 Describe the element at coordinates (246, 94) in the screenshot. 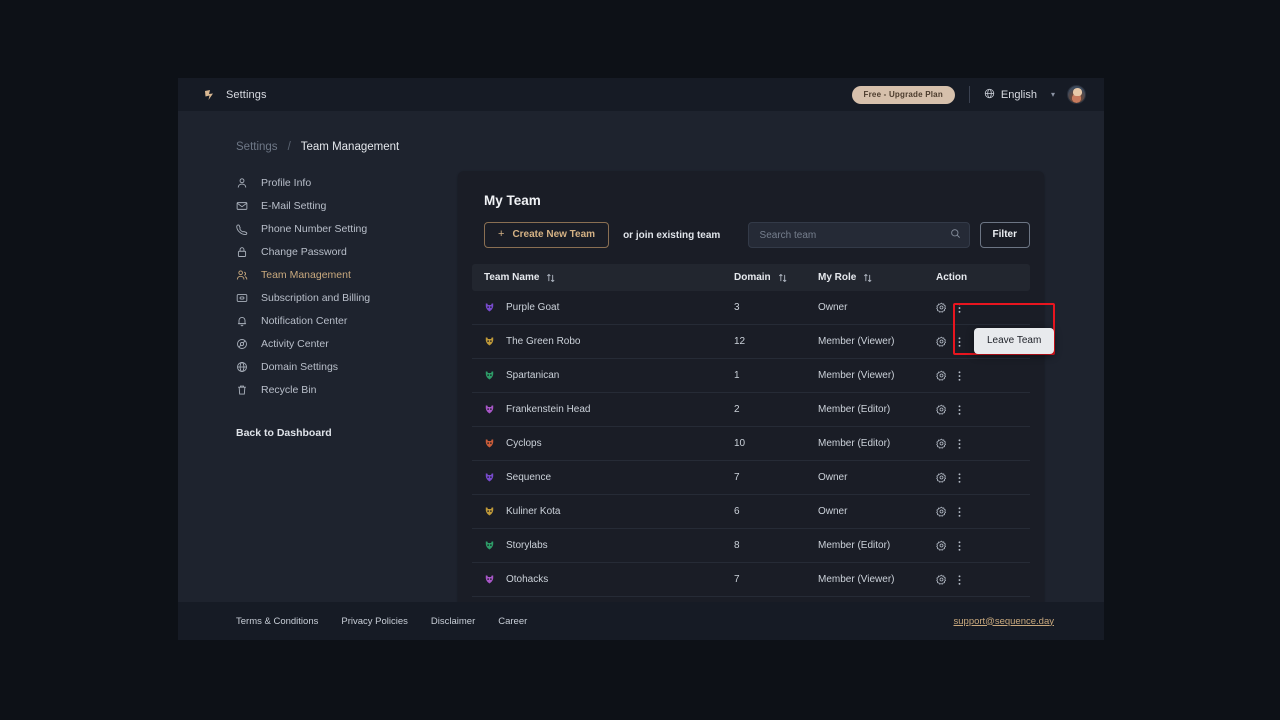

I see `brand-label: Settings` at that location.